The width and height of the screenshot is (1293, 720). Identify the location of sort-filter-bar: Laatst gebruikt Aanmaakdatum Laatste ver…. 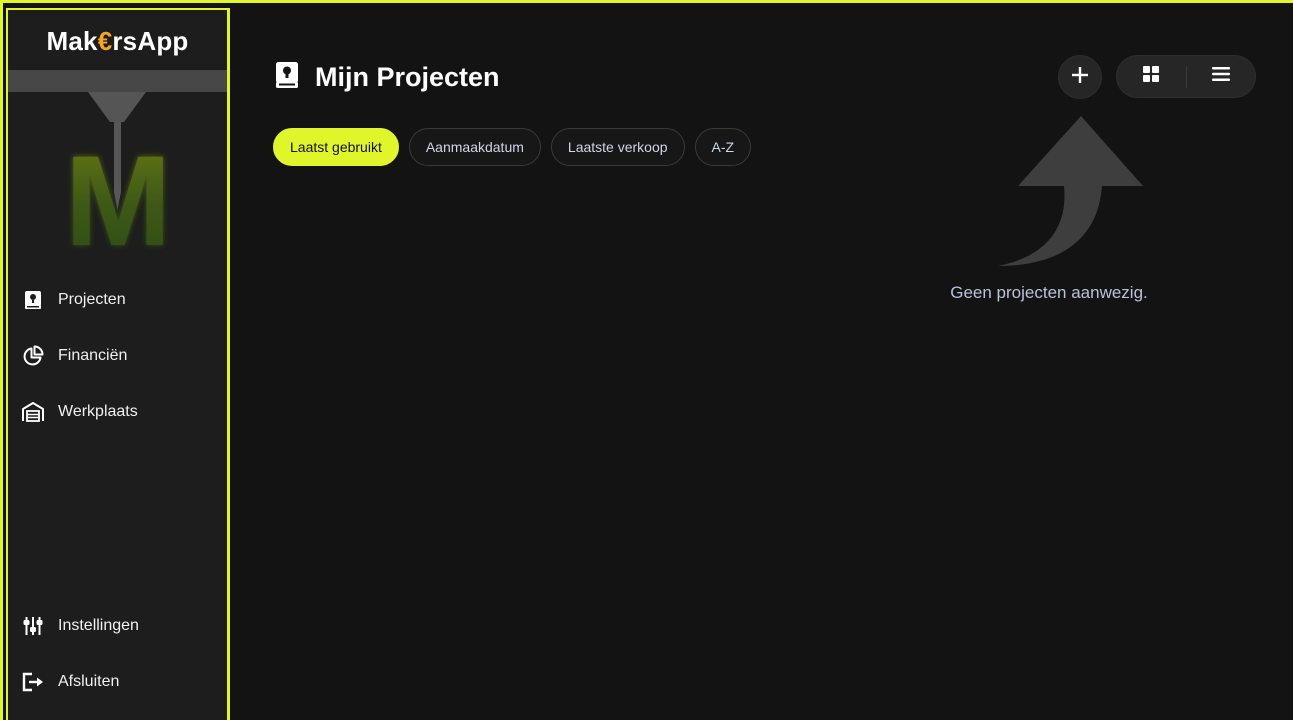
(512, 147).